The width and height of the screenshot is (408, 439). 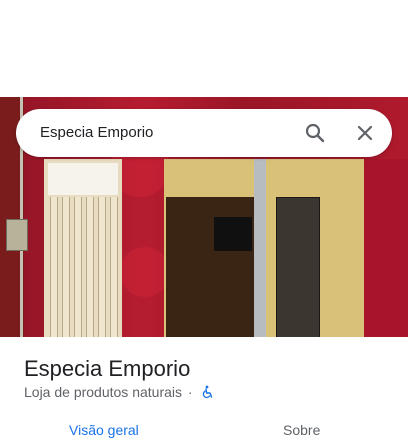 I want to click on gate-window, so click(x=83, y=179).